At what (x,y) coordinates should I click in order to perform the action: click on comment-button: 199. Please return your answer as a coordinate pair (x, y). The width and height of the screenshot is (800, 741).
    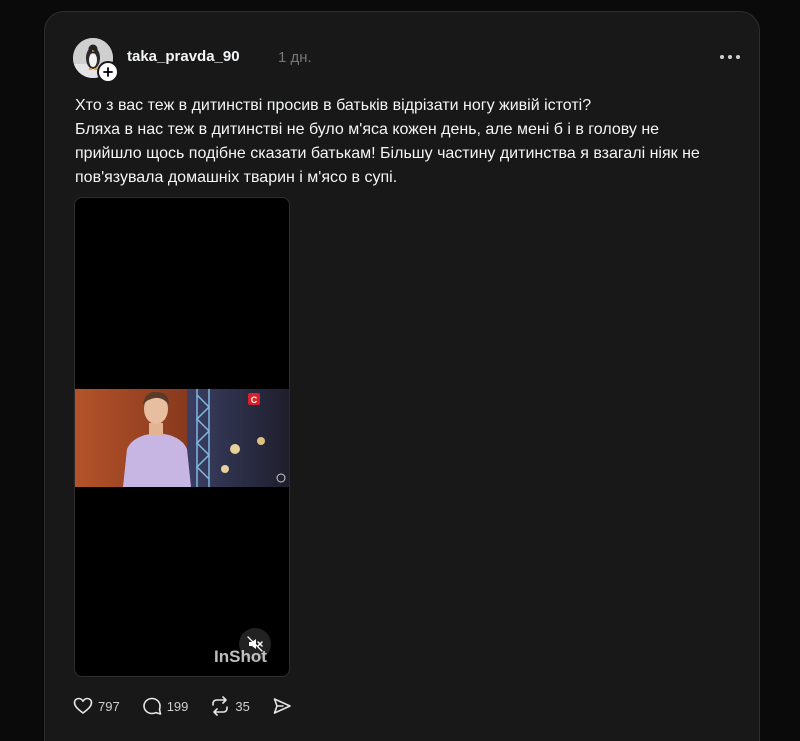
    Looking at the image, I should click on (165, 706).